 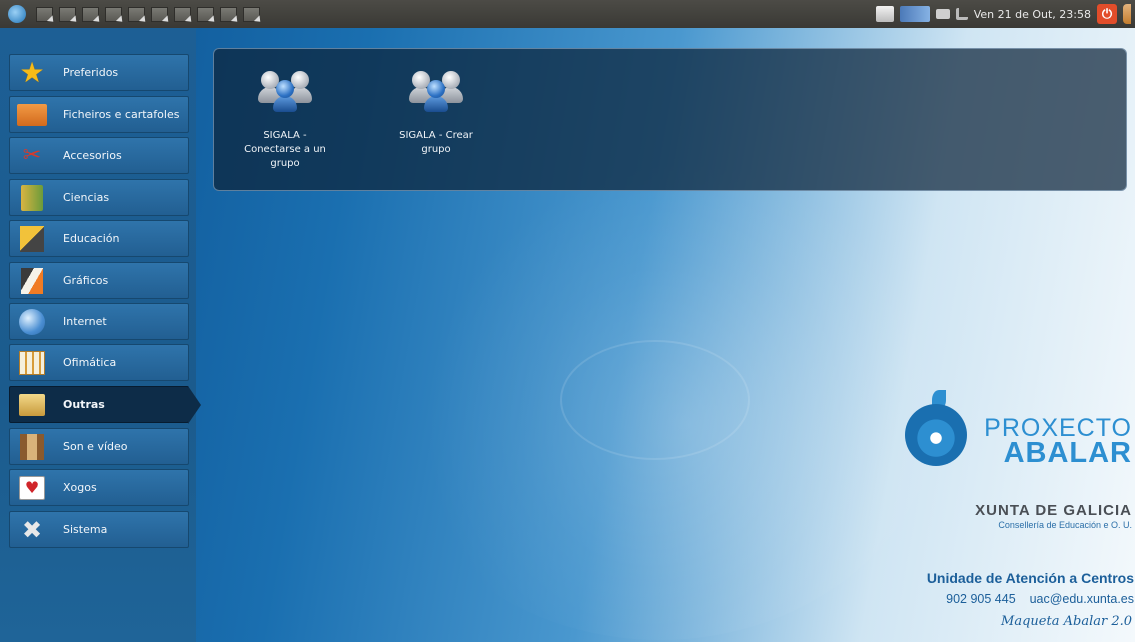 What do you see at coordinates (91, 238) in the screenshot?
I see `category-label: Educación` at bounding box center [91, 238].